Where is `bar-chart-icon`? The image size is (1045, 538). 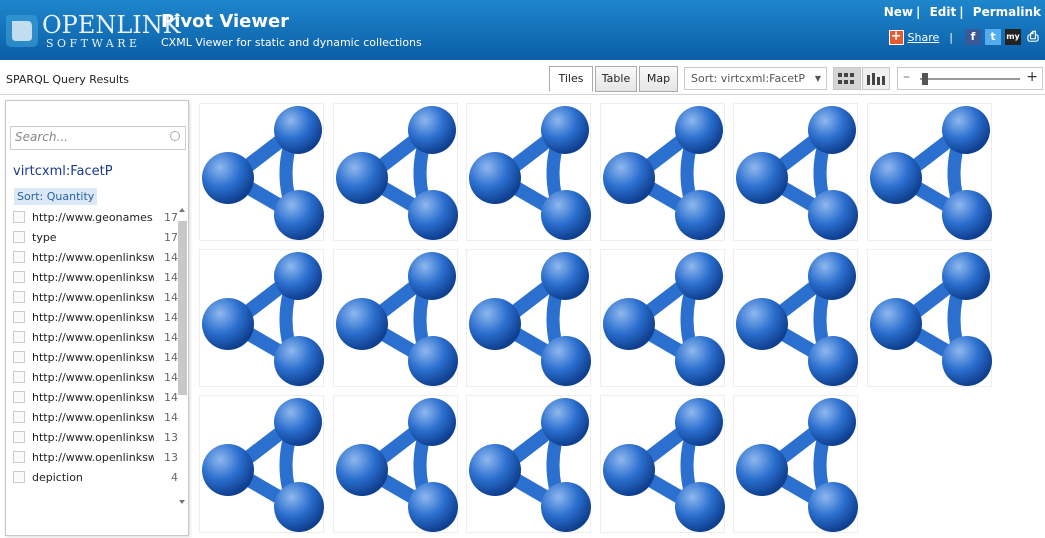
bar-chart-icon is located at coordinates (876, 78).